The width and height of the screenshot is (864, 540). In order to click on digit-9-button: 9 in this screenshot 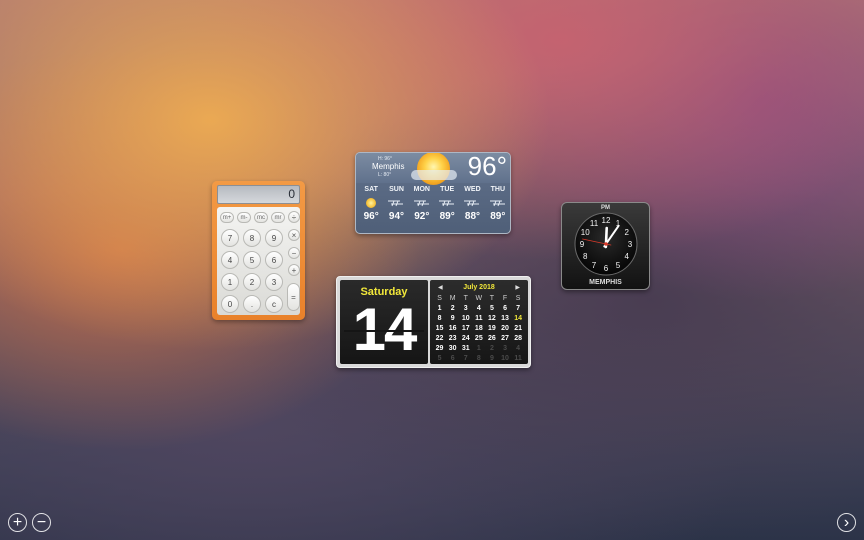, I will do `click(274, 238)`.